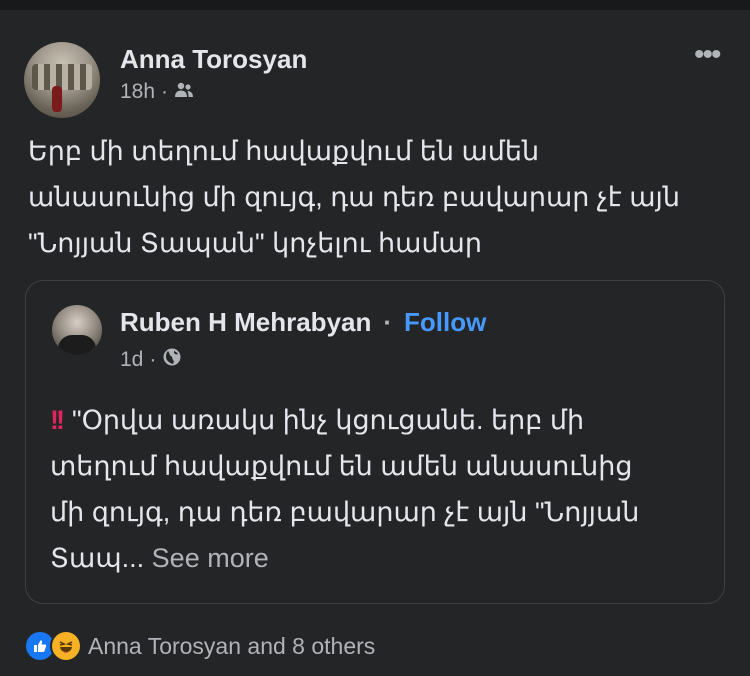 The width and height of the screenshot is (750, 676). What do you see at coordinates (157, 92) in the screenshot?
I see `post-meta: 18h ·` at bounding box center [157, 92].